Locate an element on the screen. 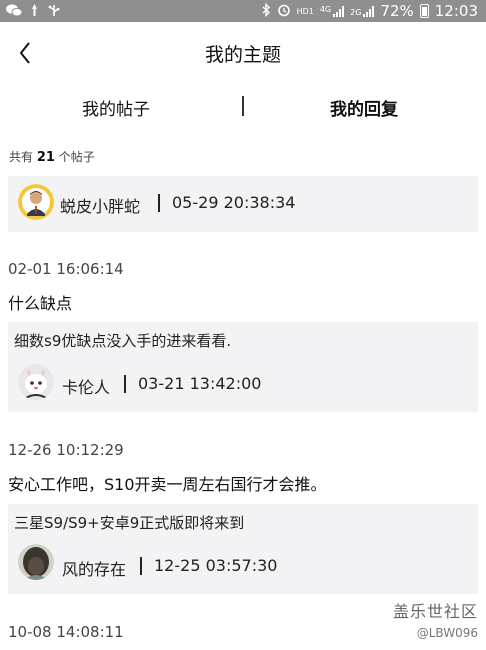 The width and height of the screenshot is (486, 650). status-bar-right: HD1 4G 2G 72% 12:03 is located at coordinates (370, 11).